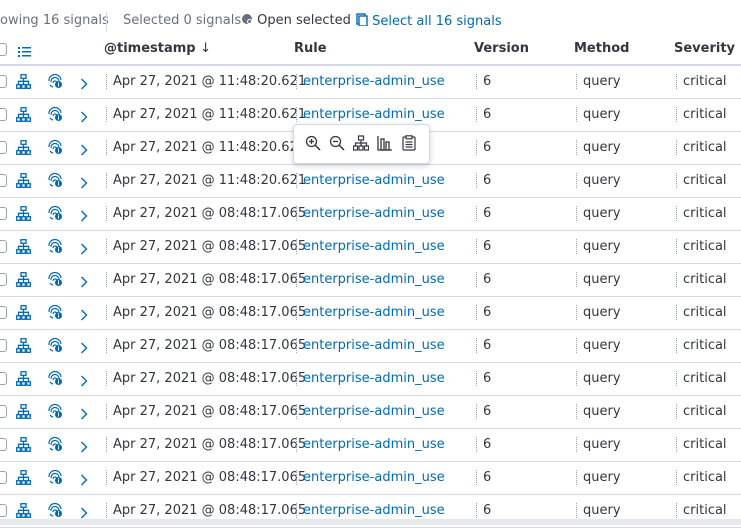 This screenshot has height=528, width=741. Describe the element at coordinates (601, 48) in the screenshot. I see `column-method: Method` at that location.